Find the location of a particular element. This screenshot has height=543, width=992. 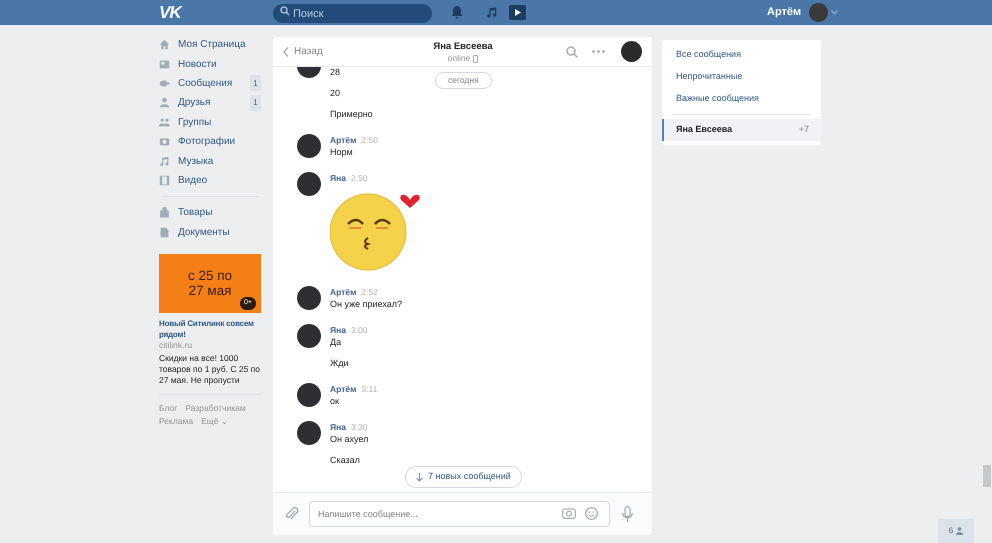

message-text: Он уже приехал? is located at coordinates (366, 304).